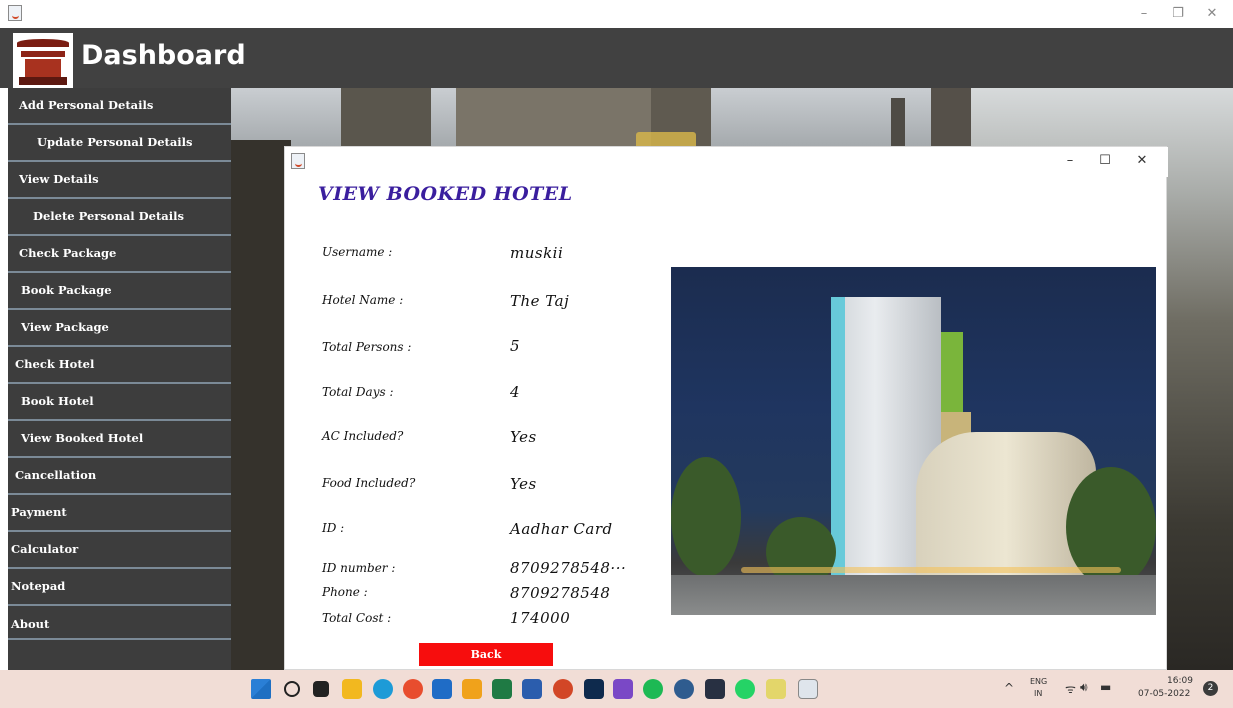 Image resolution: width=1233 pixels, height=708 pixels. What do you see at coordinates (653, 689) in the screenshot?
I see `spotify-icon` at bounding box center [653, 689].